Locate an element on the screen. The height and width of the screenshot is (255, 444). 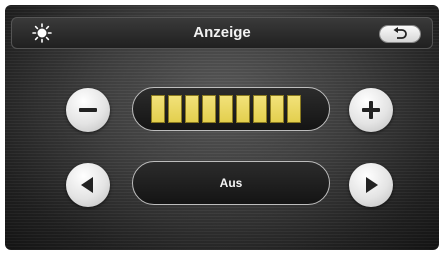
page-title: Anzeige is located at coordinates (222, 32).